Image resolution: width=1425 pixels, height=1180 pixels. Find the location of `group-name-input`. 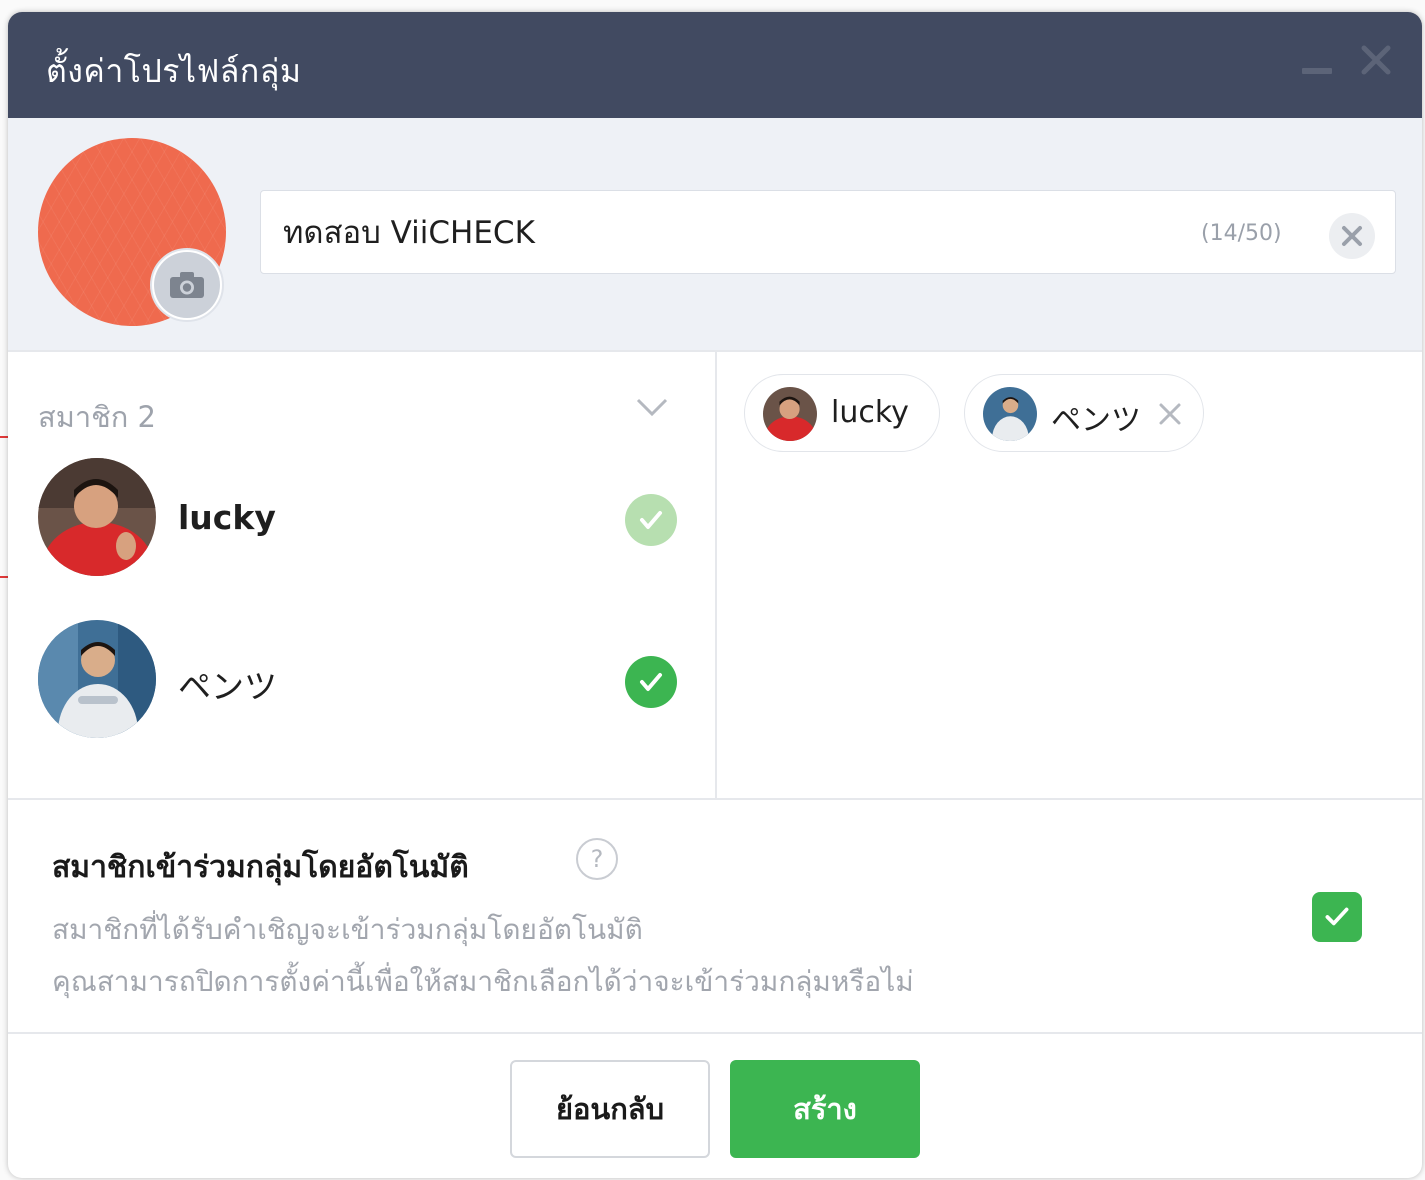

group-name-input is located at coordinates (733, 232).